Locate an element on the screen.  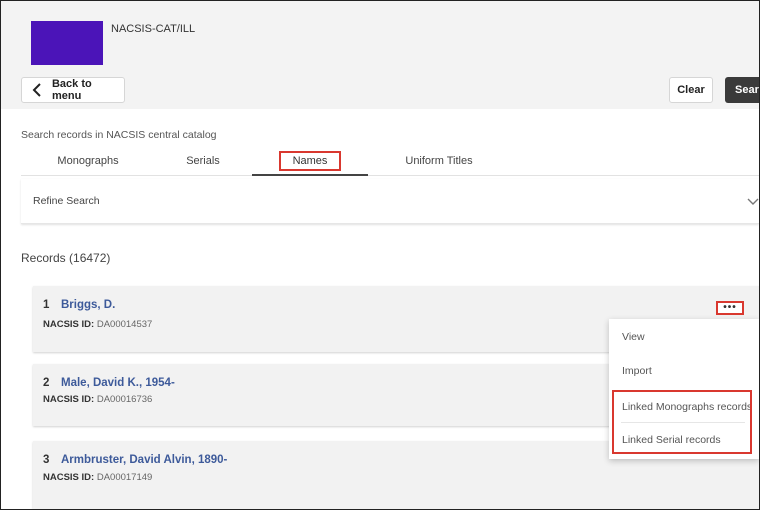
search-caption: Search records in NACSIS central catalog is located at coordinates (119, 135).